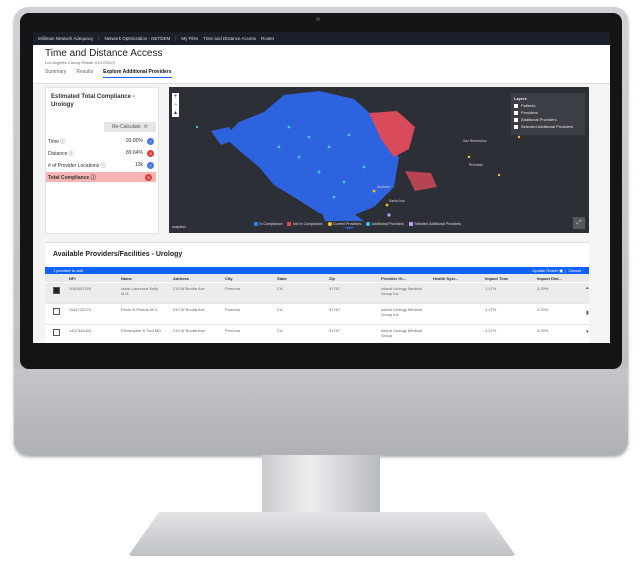 This screenshot has width=642, height=561. What do you see at coordinates (229, 278) in the screenshot?
I see `column-header-city: City` at bounding box center [229, 278].